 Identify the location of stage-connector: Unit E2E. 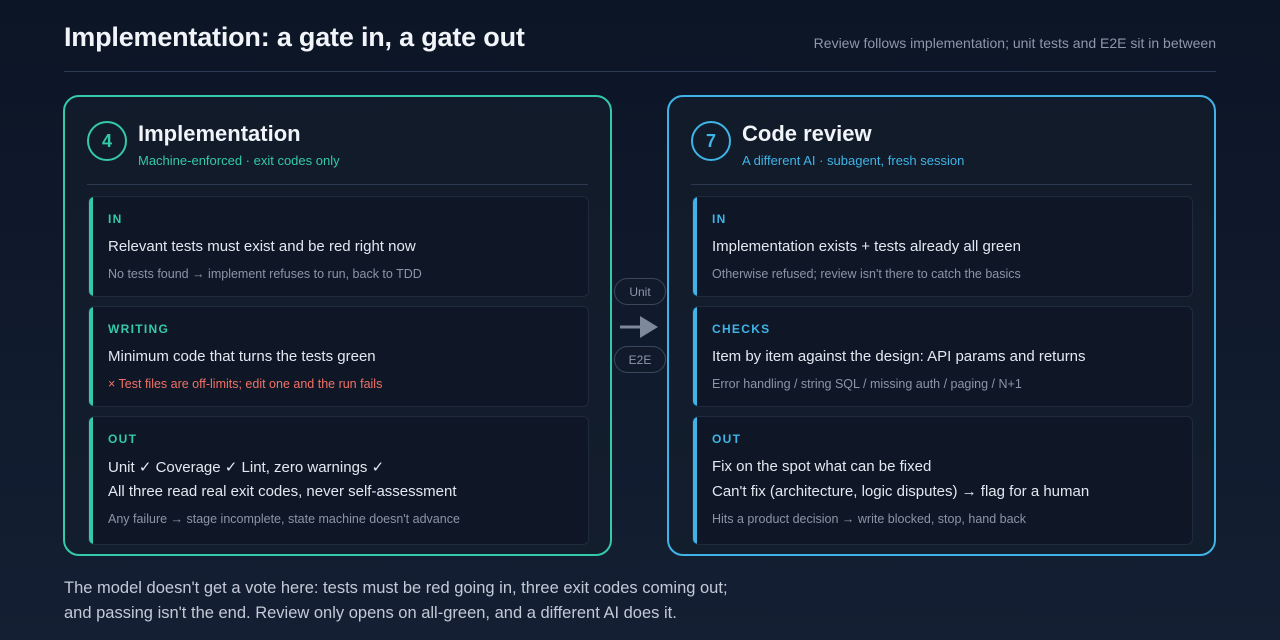
(640, 326).